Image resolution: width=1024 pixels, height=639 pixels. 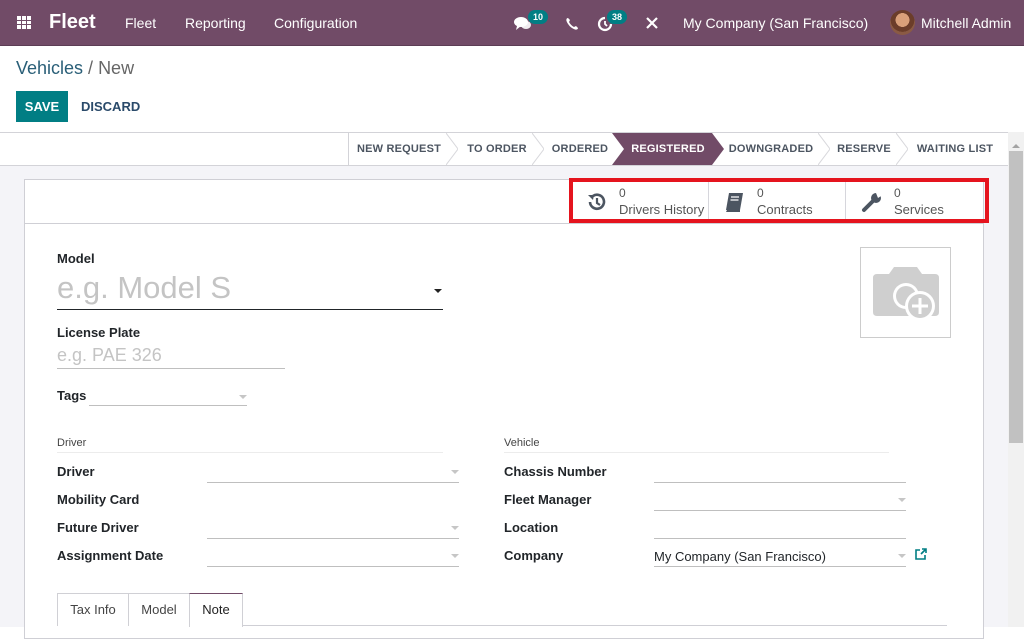 What do you see at coordinates (622, 193) in the screenshot?
I see `drivers-history-count: 0` at bounding box center [622, 193].